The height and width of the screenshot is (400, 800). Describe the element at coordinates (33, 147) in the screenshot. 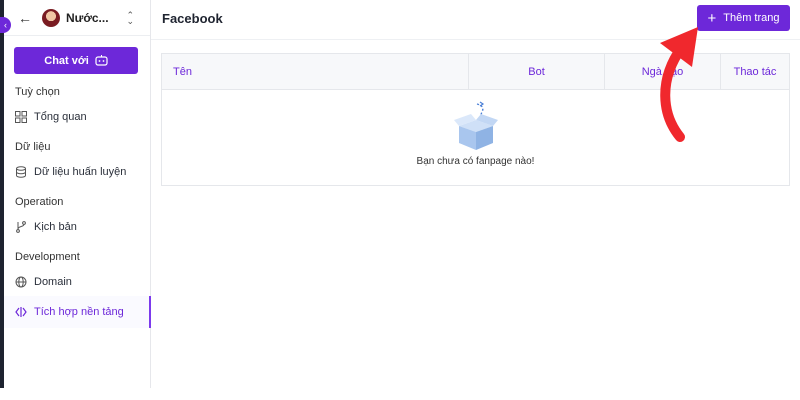

I see `section-title-data: Dữ liệu` at that location.